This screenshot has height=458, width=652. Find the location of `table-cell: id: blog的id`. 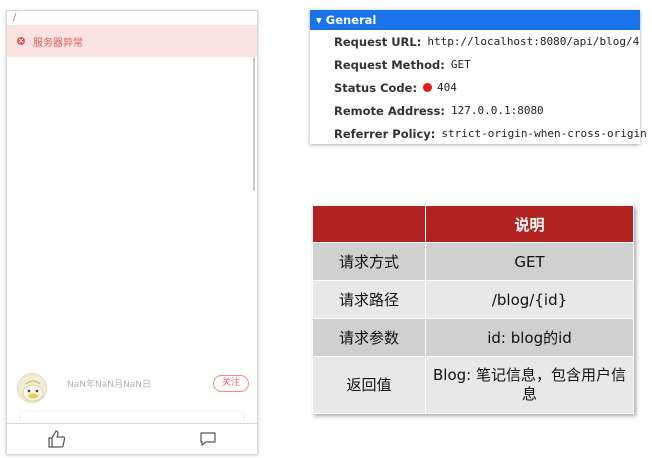

table-cell: id: blog的id is located at coordinates (529, 337).